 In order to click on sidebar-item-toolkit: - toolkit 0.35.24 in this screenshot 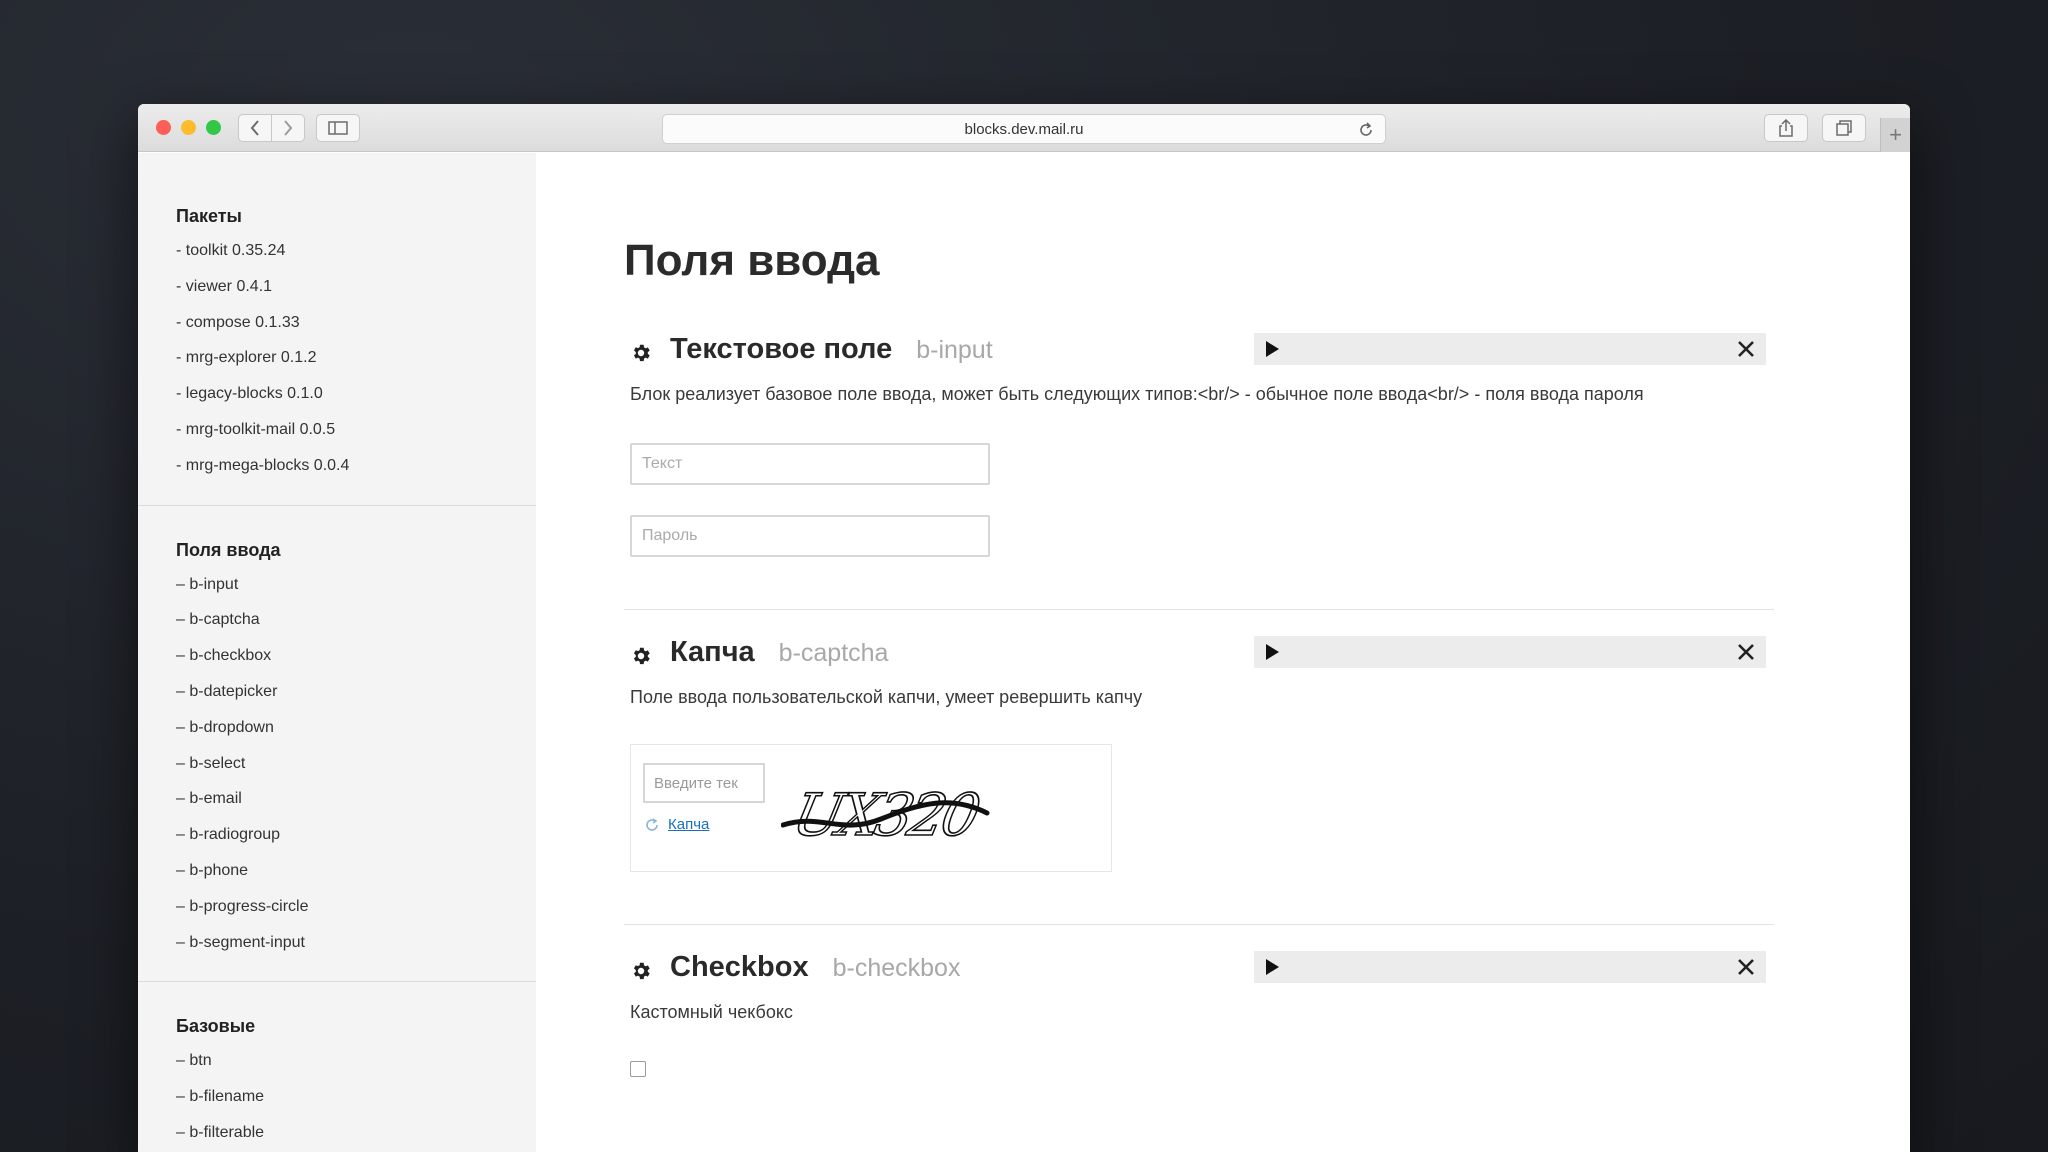, I will do `click(356, 258)`.